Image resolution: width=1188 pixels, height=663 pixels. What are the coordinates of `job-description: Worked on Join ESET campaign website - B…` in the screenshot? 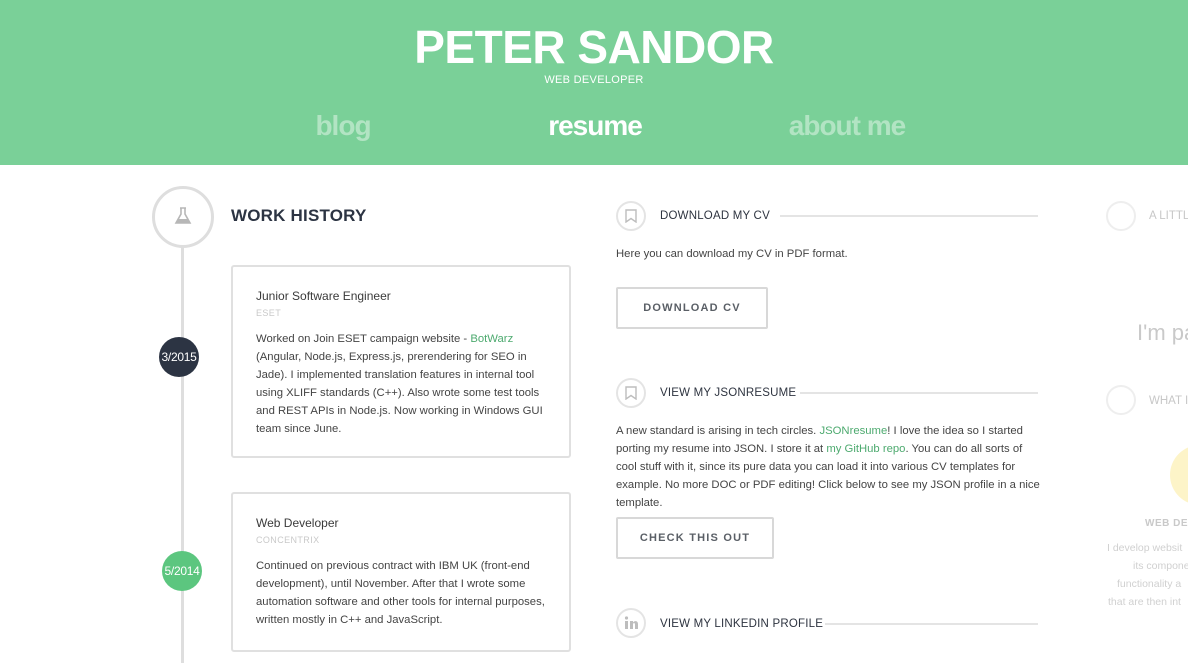 It's located at (399, 384).